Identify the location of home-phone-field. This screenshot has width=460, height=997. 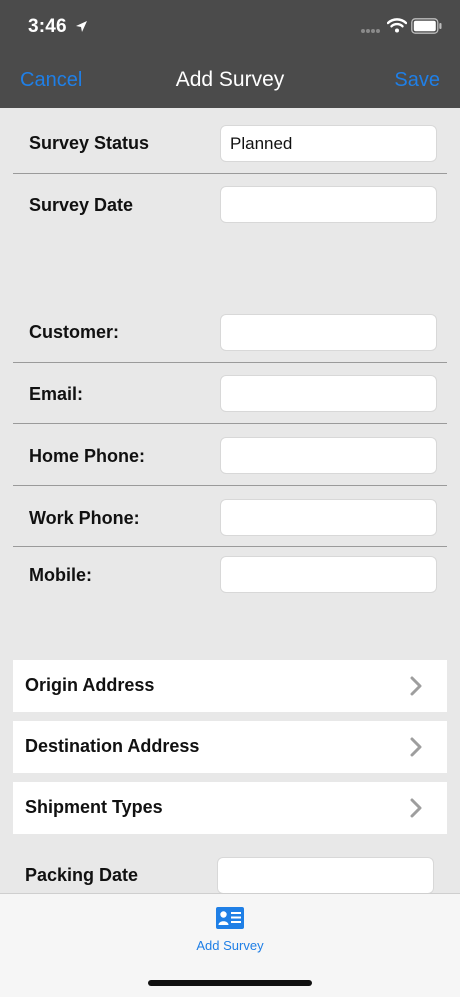
(328, 455).